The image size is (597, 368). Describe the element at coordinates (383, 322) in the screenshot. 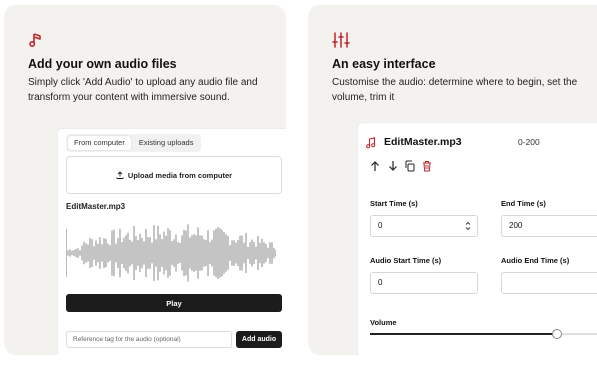

I see `volume-label: Volume` at that location.